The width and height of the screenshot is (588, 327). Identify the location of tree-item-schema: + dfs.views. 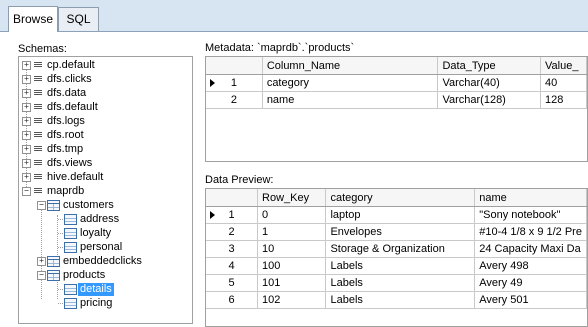
(104, 163).